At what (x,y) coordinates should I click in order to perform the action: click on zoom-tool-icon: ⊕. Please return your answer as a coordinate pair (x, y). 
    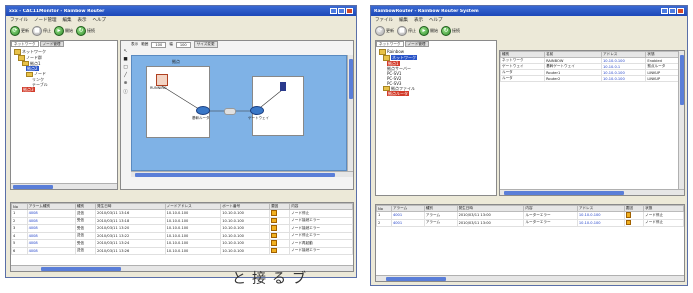
    Looking at the image, I should click on (126, 83).